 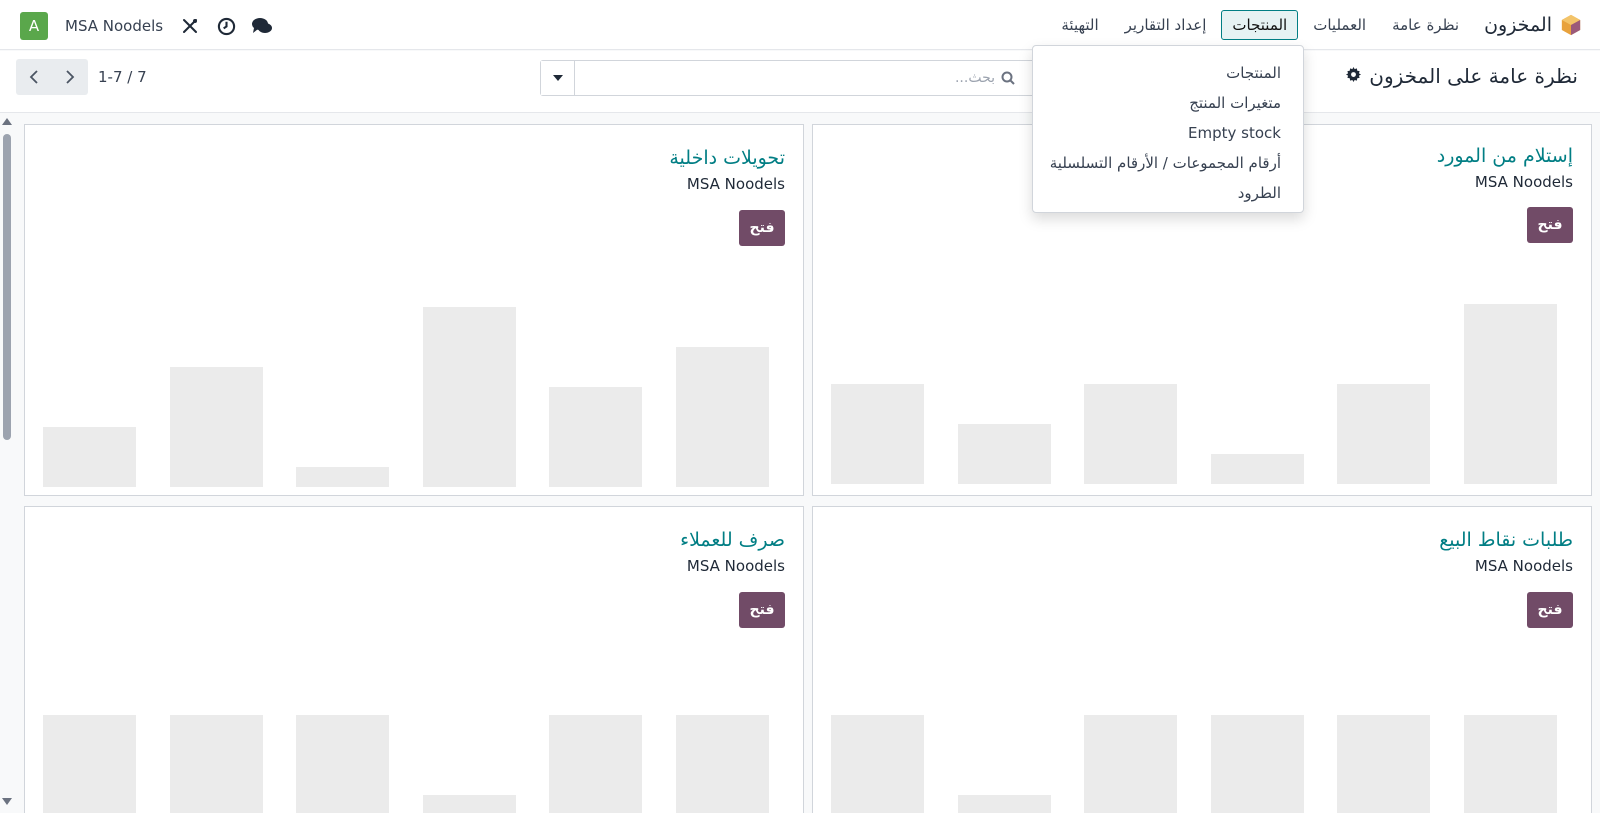 I want to click on search-input, so click(x=785, y=78).